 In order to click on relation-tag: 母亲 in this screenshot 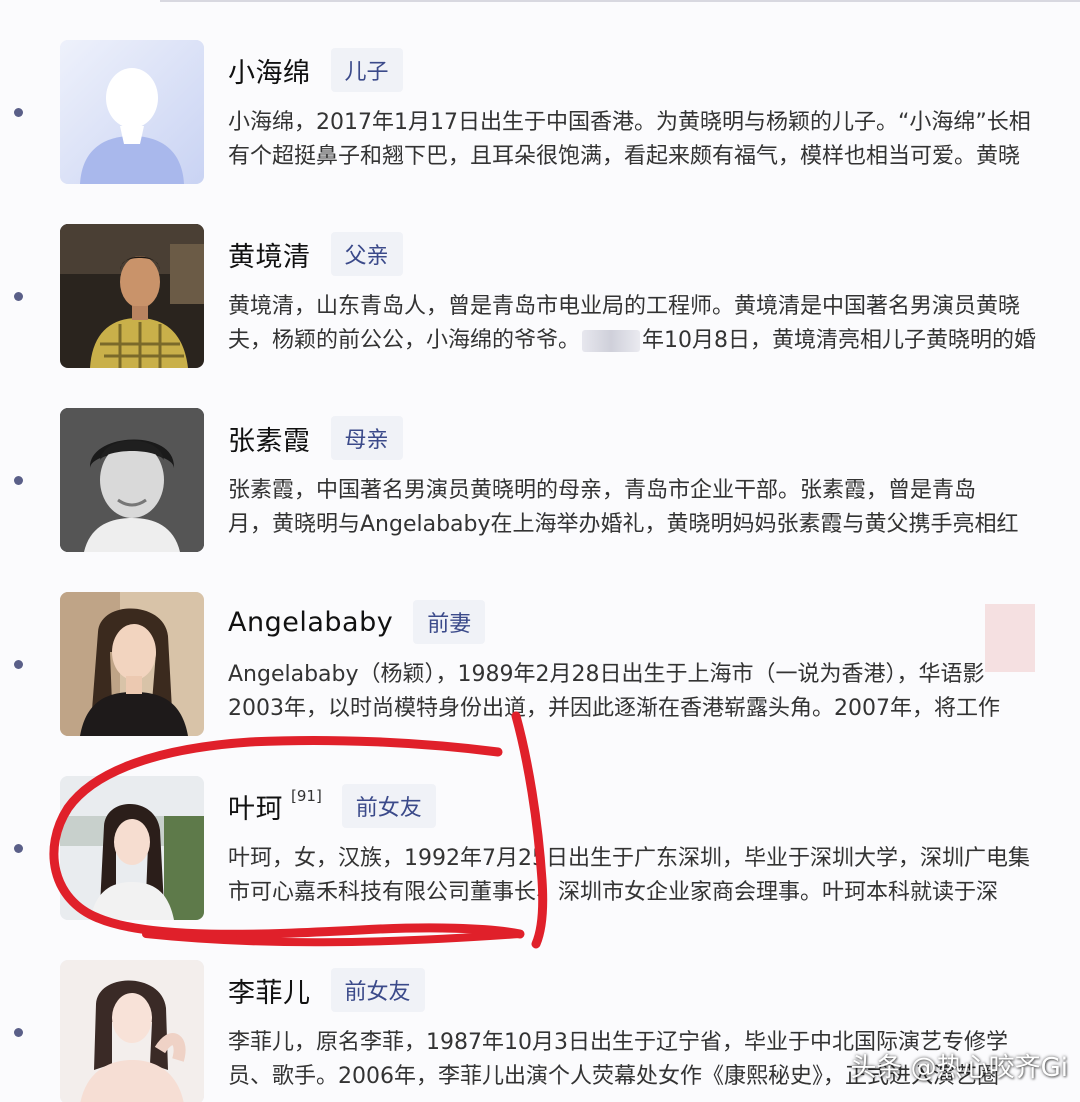, I will do `click(366, 438)`.